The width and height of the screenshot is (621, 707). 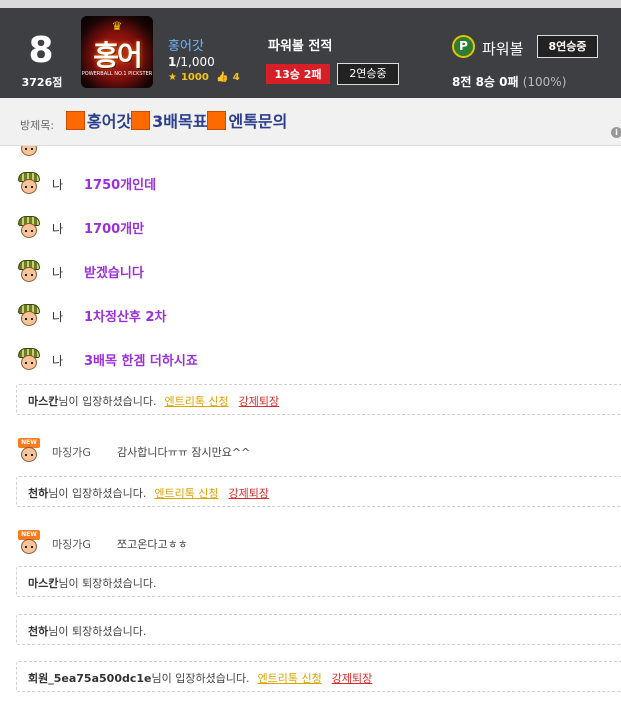 What do you see at coordinates (89, 678) in the screenshot?
I see `system-user: 회원_5ea75a500dc1e` at bounding box center [89, 678].